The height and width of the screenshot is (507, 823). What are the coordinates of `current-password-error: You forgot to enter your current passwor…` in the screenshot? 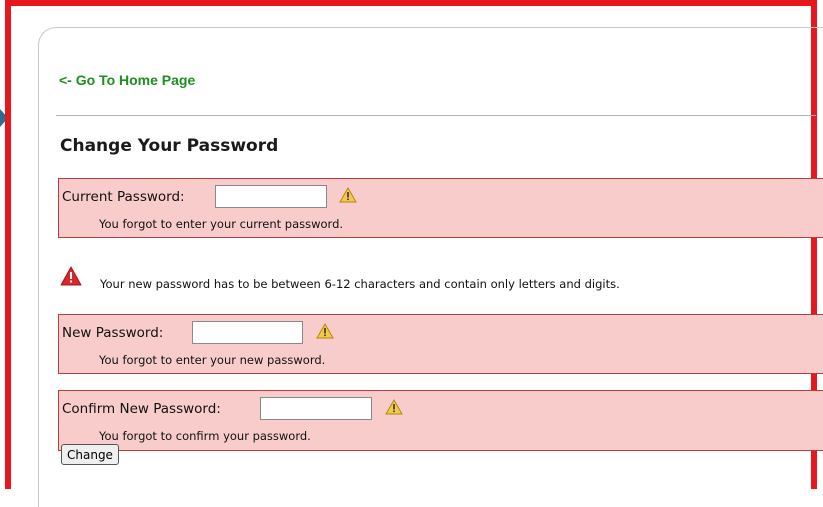 It's located at (221, 224).